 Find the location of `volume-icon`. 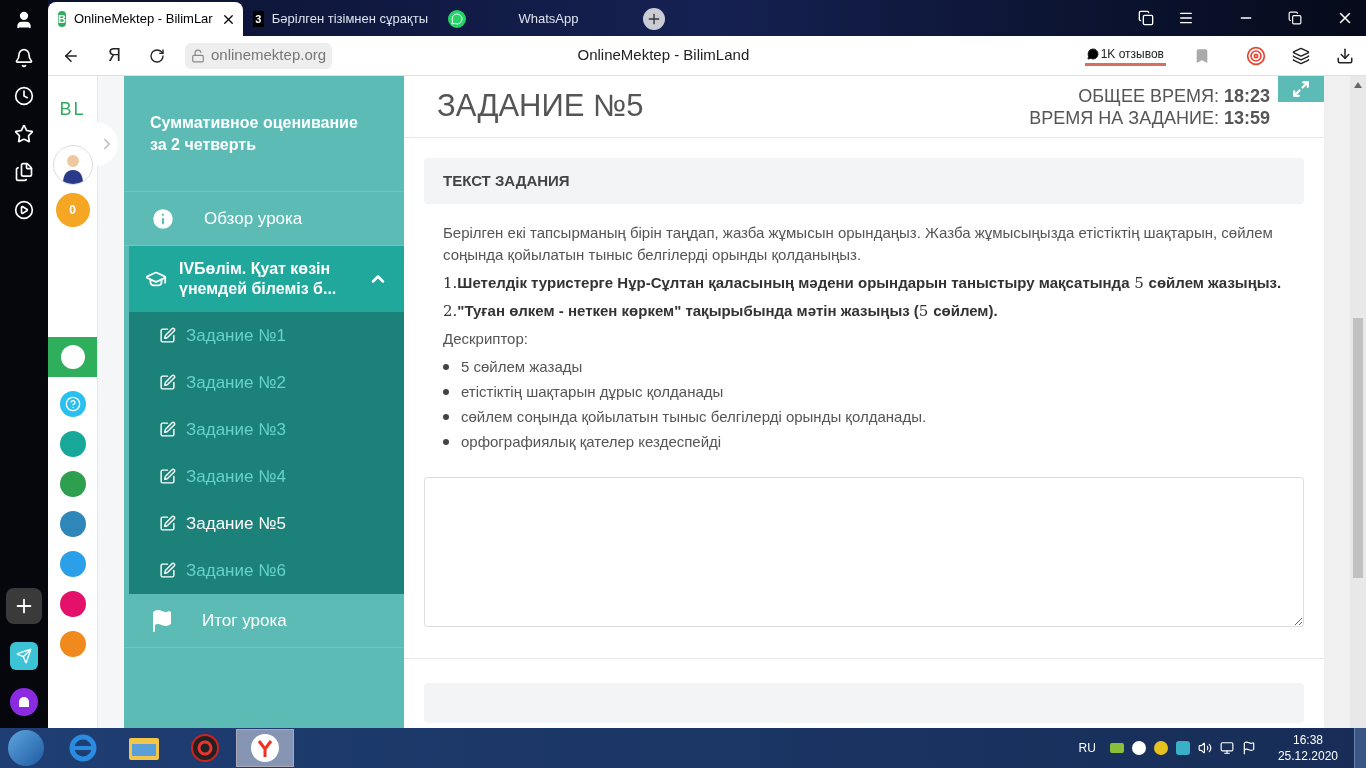

volume-icon is located at coordinates (1204, 748).